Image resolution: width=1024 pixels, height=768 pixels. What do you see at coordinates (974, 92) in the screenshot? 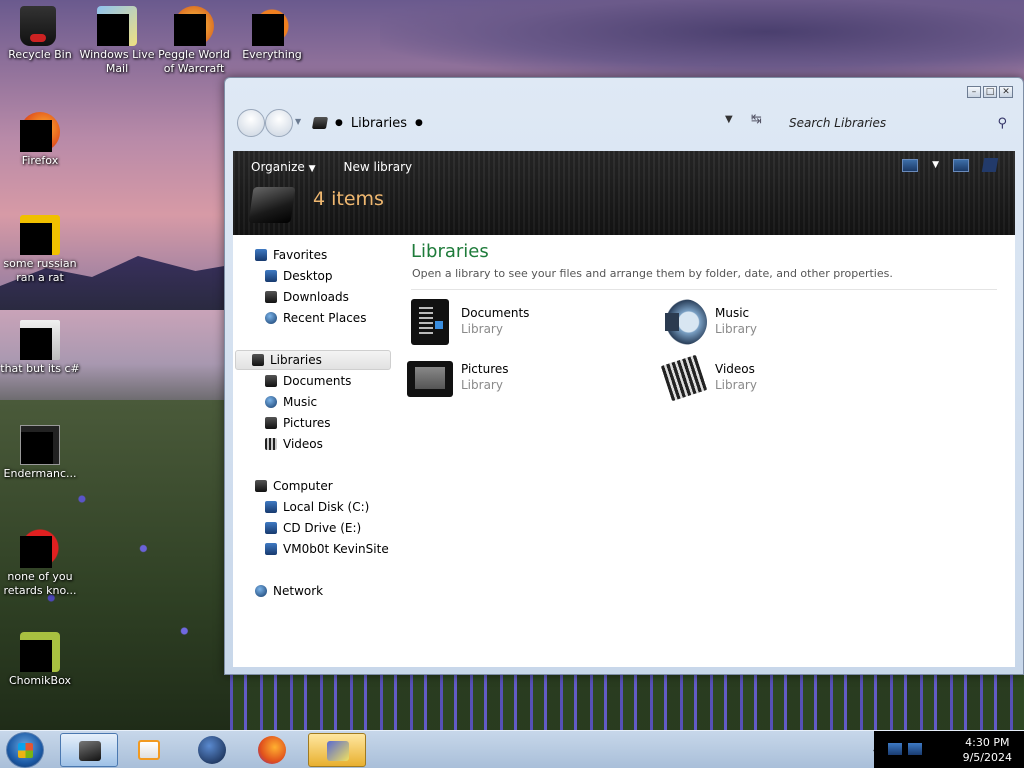
I see `minimize-button: –` at bounding box center [974, 92].